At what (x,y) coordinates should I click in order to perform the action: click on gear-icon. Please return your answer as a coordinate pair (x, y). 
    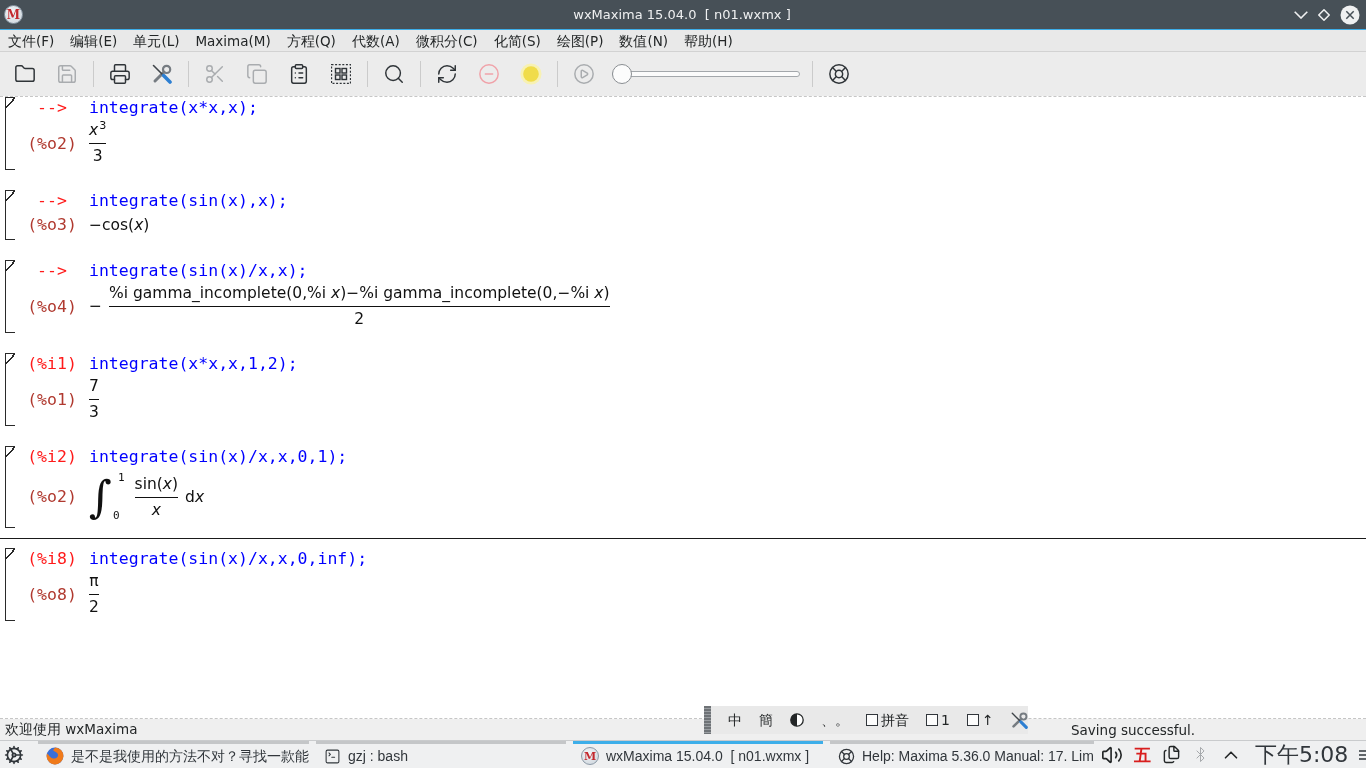
    Looking at the image, I should click on (14, 754).